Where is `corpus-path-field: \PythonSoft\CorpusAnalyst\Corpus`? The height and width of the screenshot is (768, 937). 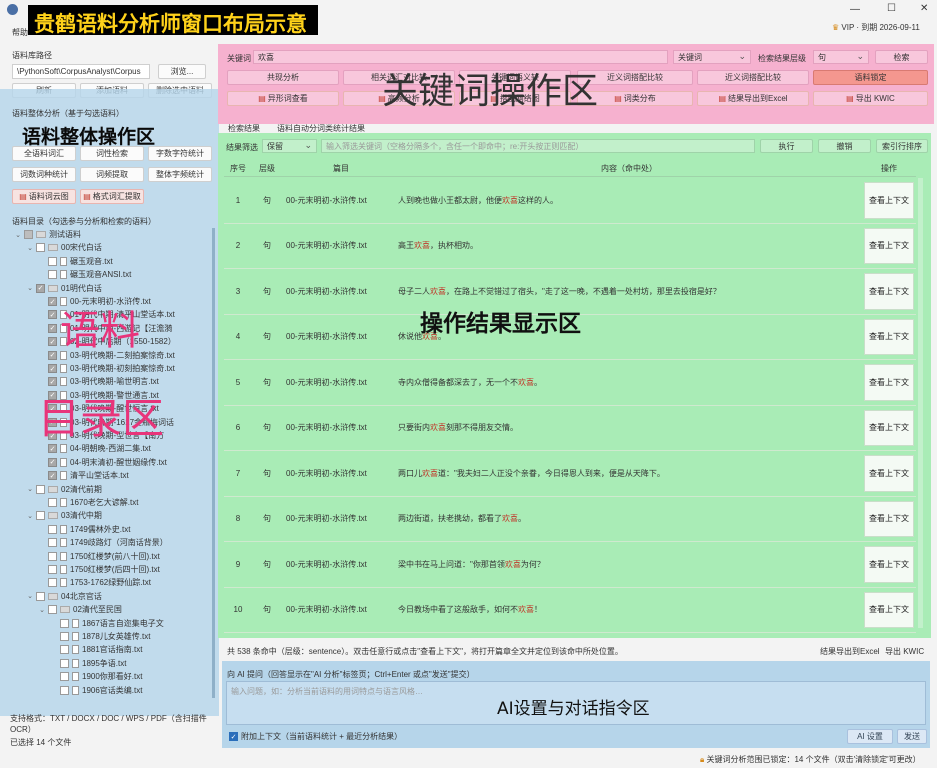 corpus-path-field: \PythonSoft\CorpusAnalyst\Corpus is located at coordinates (81, 71).